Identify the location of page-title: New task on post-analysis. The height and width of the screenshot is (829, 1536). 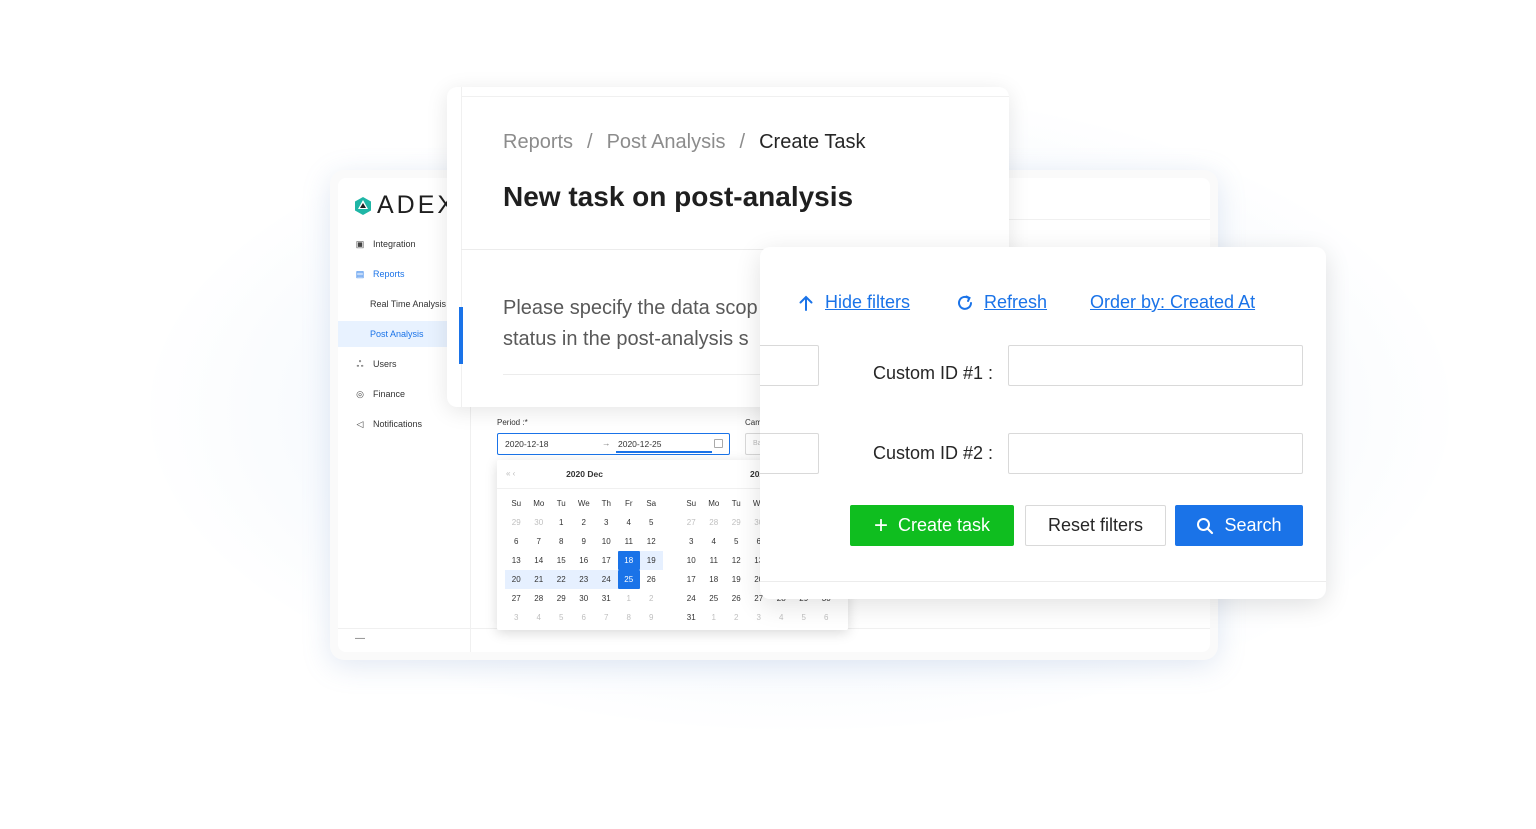
(678, 196).